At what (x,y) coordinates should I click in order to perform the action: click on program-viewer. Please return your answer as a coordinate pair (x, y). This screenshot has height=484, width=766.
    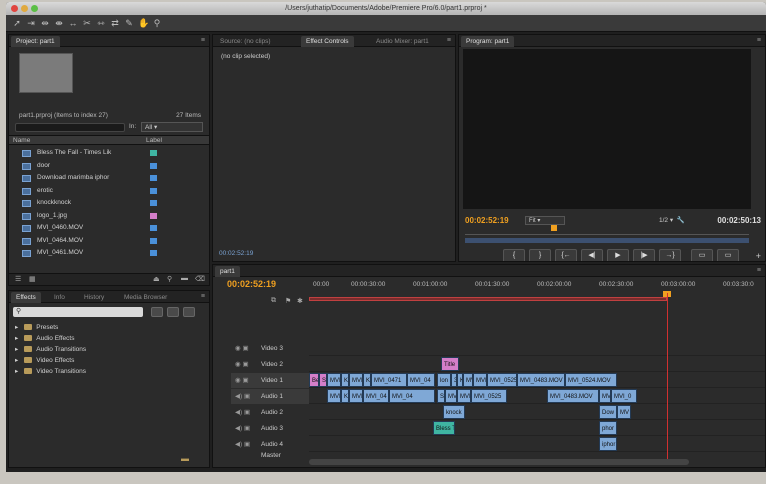
    Looking at the image, I should click on (607, 129).